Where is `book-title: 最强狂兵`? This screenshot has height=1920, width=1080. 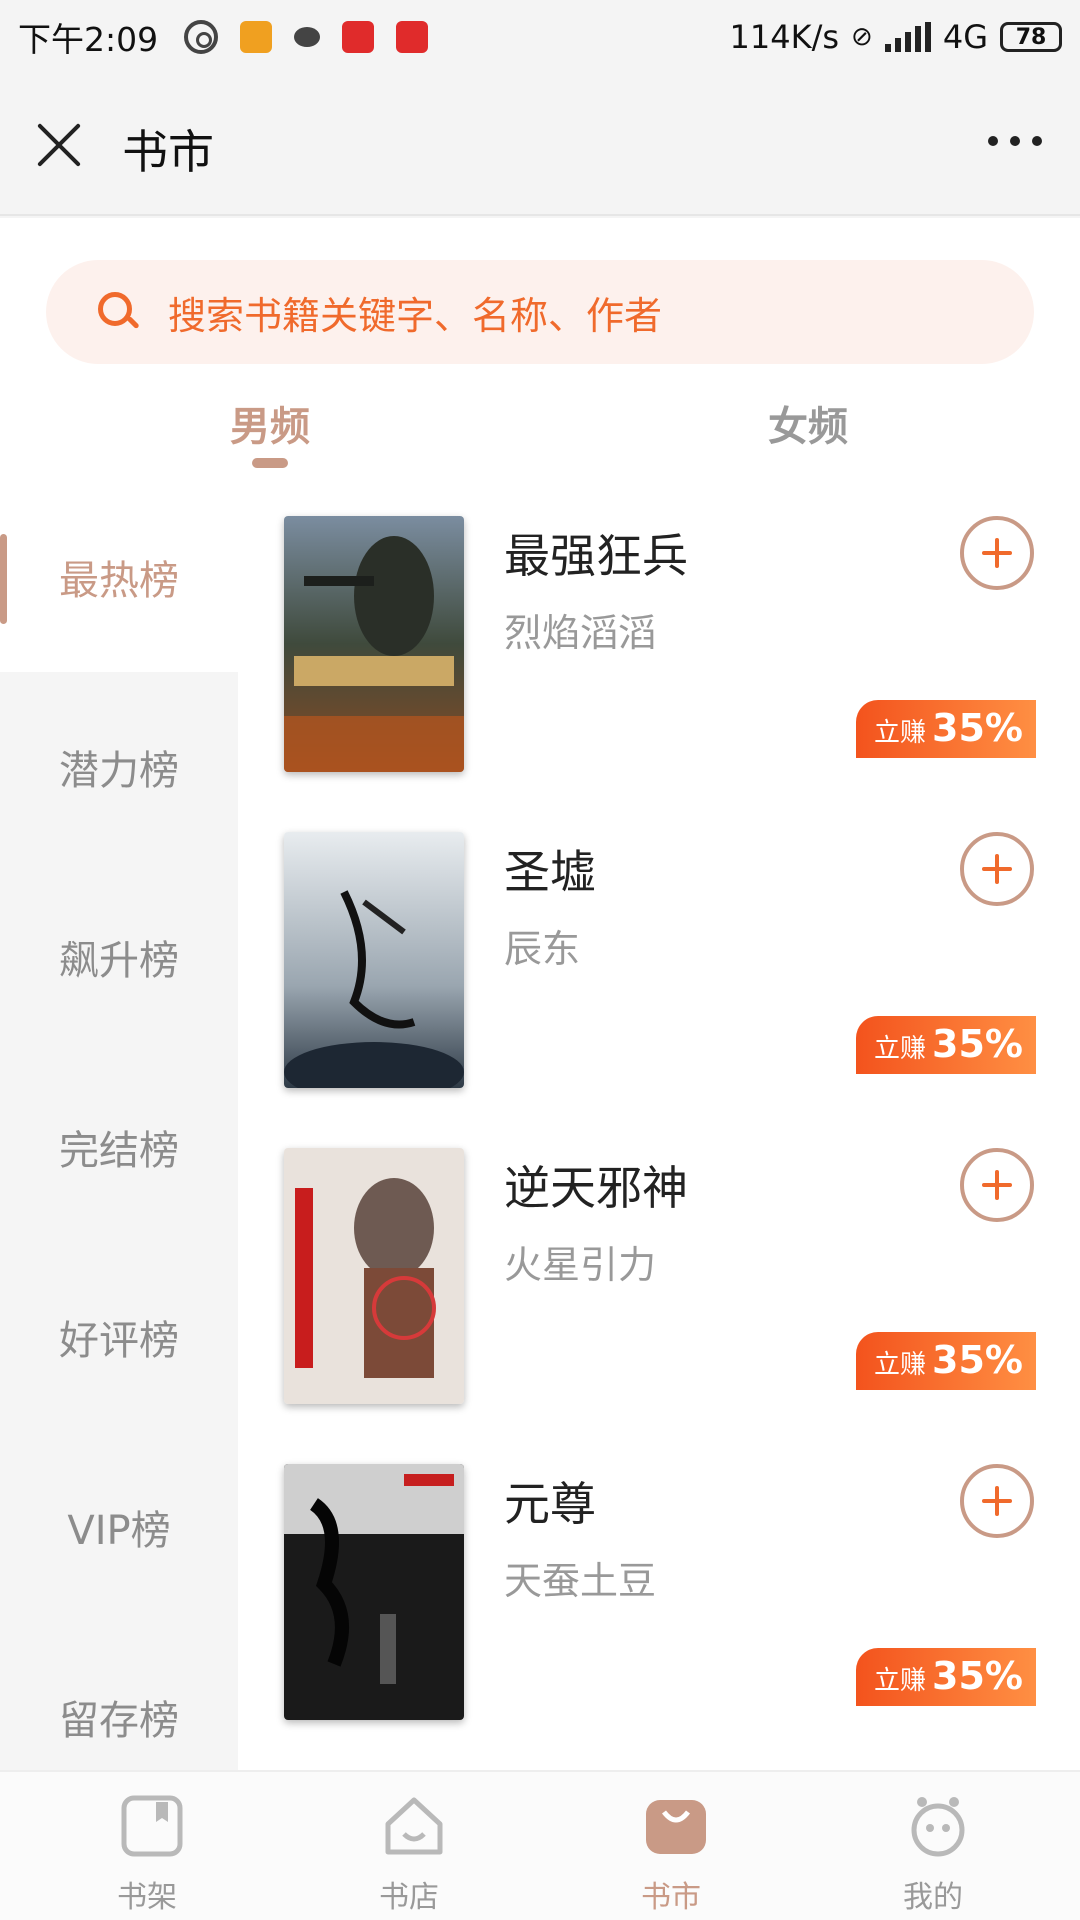
book-title: 最强狂兵 is located at coordinates (596, 556).